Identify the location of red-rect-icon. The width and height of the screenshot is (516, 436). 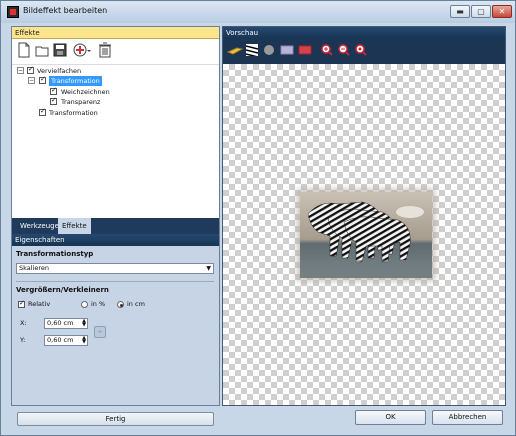
(305, 50).